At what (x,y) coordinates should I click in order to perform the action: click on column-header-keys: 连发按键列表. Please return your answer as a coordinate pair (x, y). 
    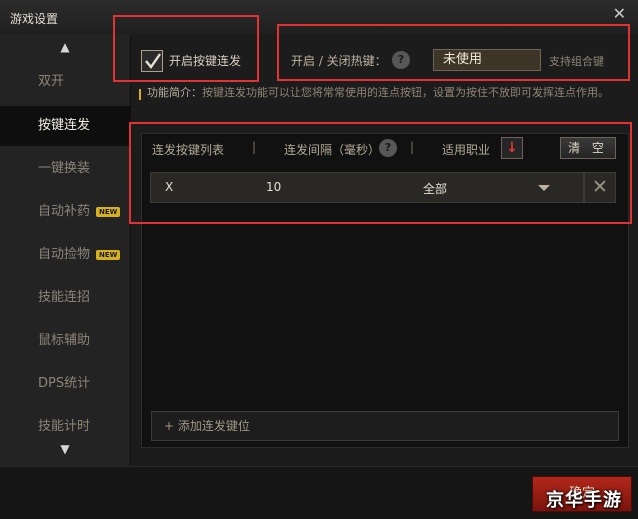
    Looking at the image, I should click on (188, 150).